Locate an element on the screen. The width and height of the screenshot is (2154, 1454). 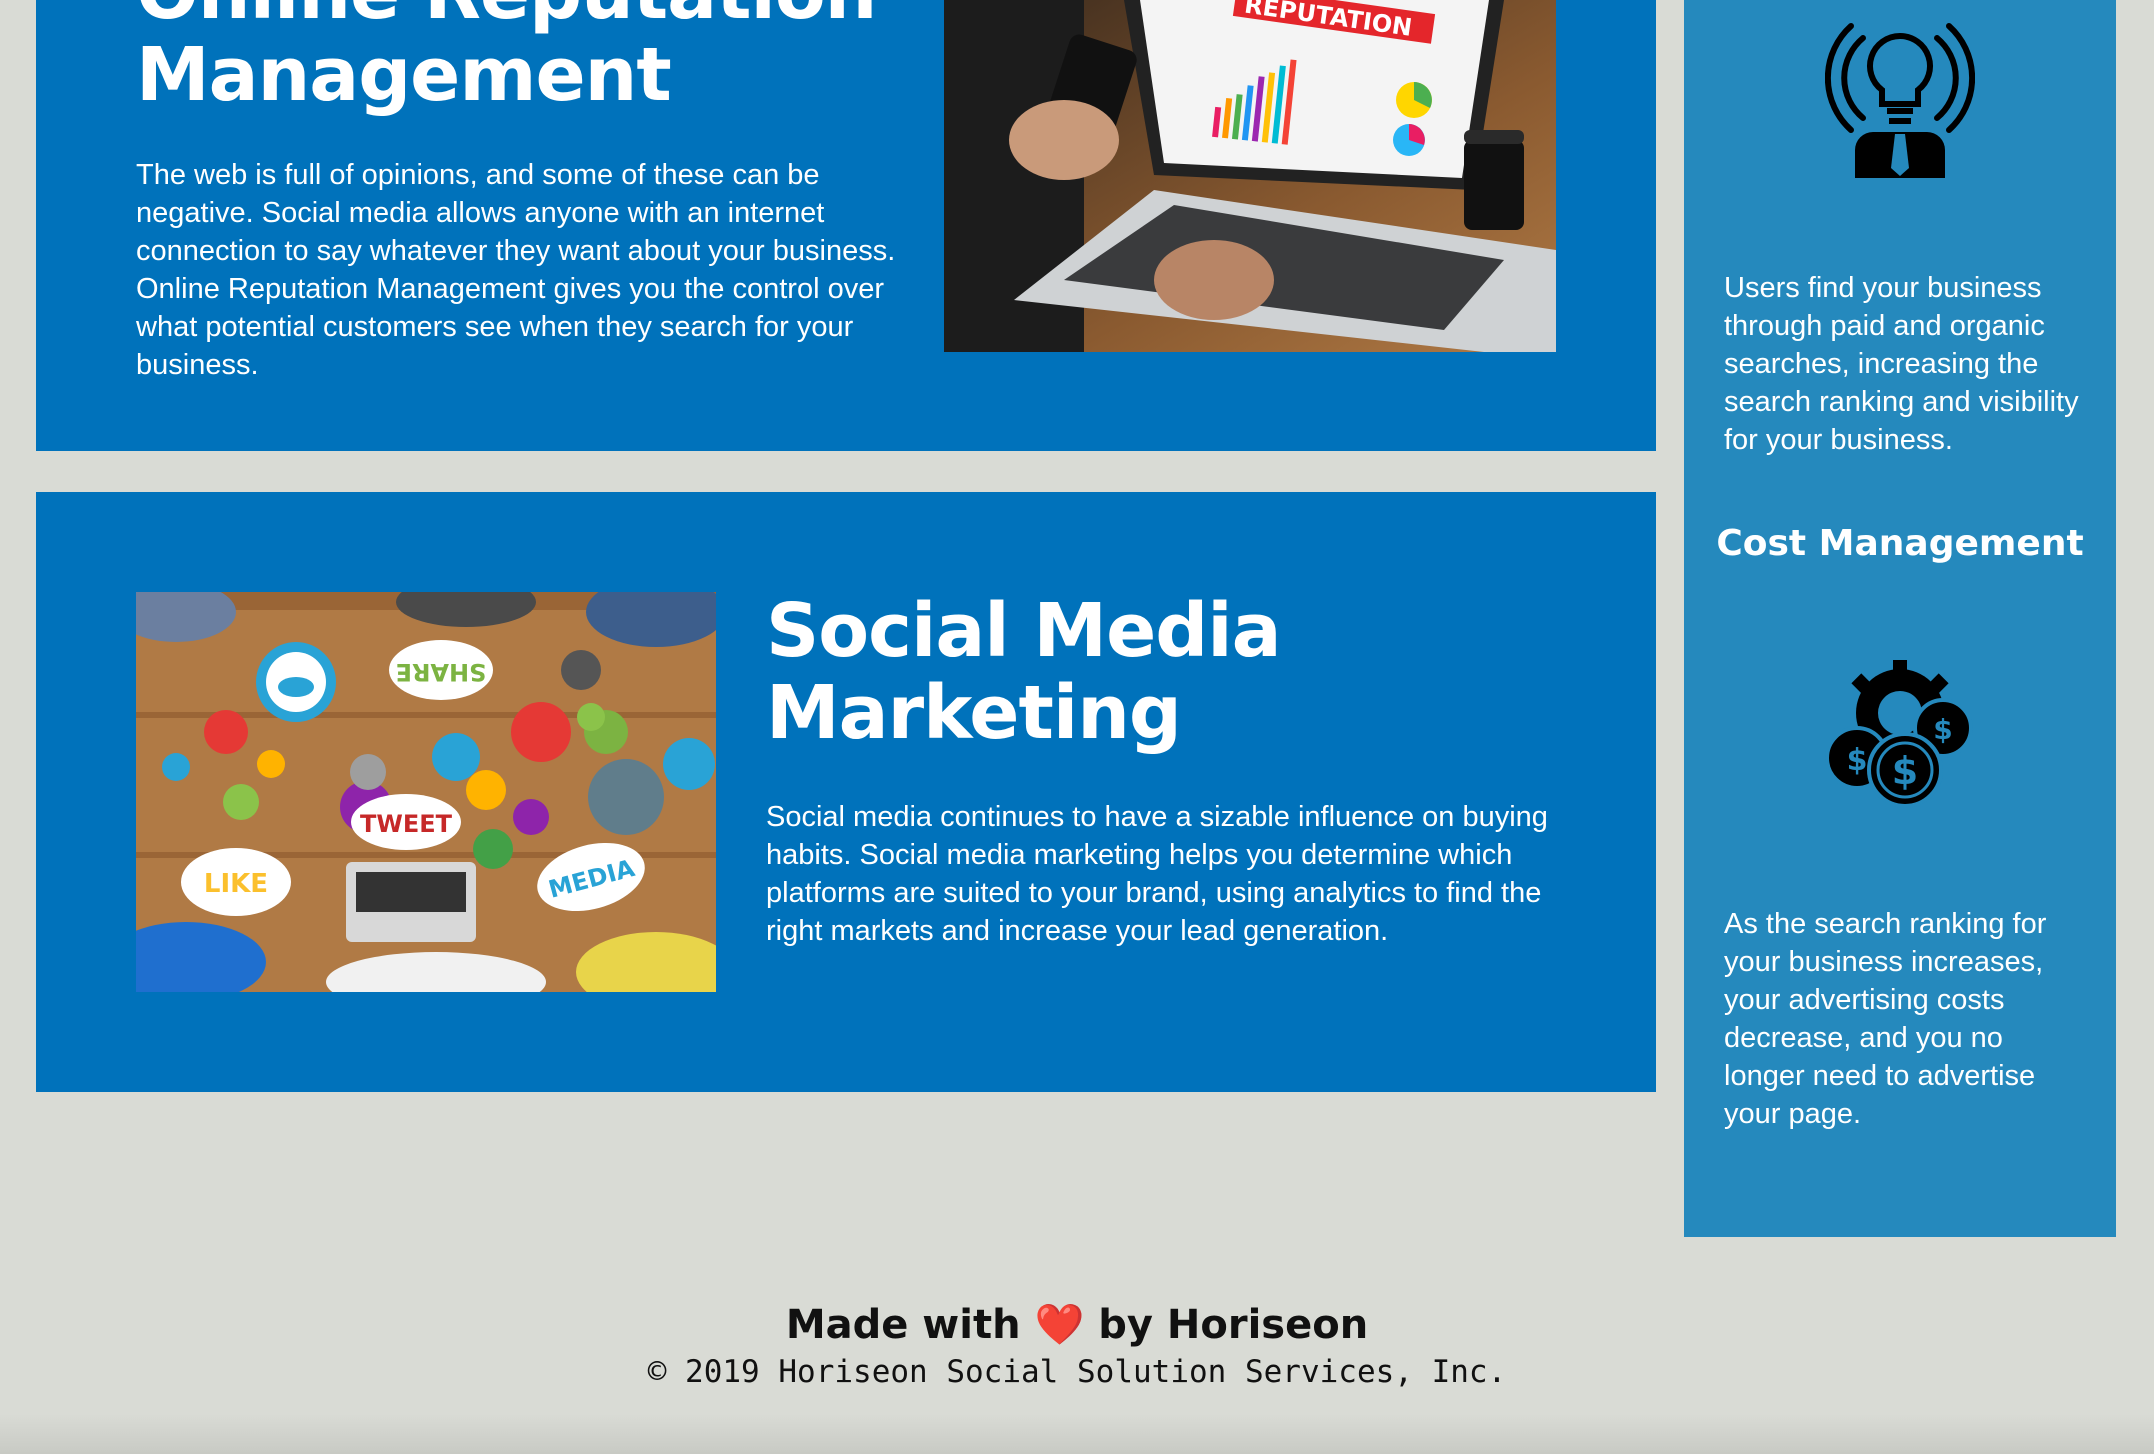
social-media-title: Social Media Marketing is located at coordinates (1024, 672).